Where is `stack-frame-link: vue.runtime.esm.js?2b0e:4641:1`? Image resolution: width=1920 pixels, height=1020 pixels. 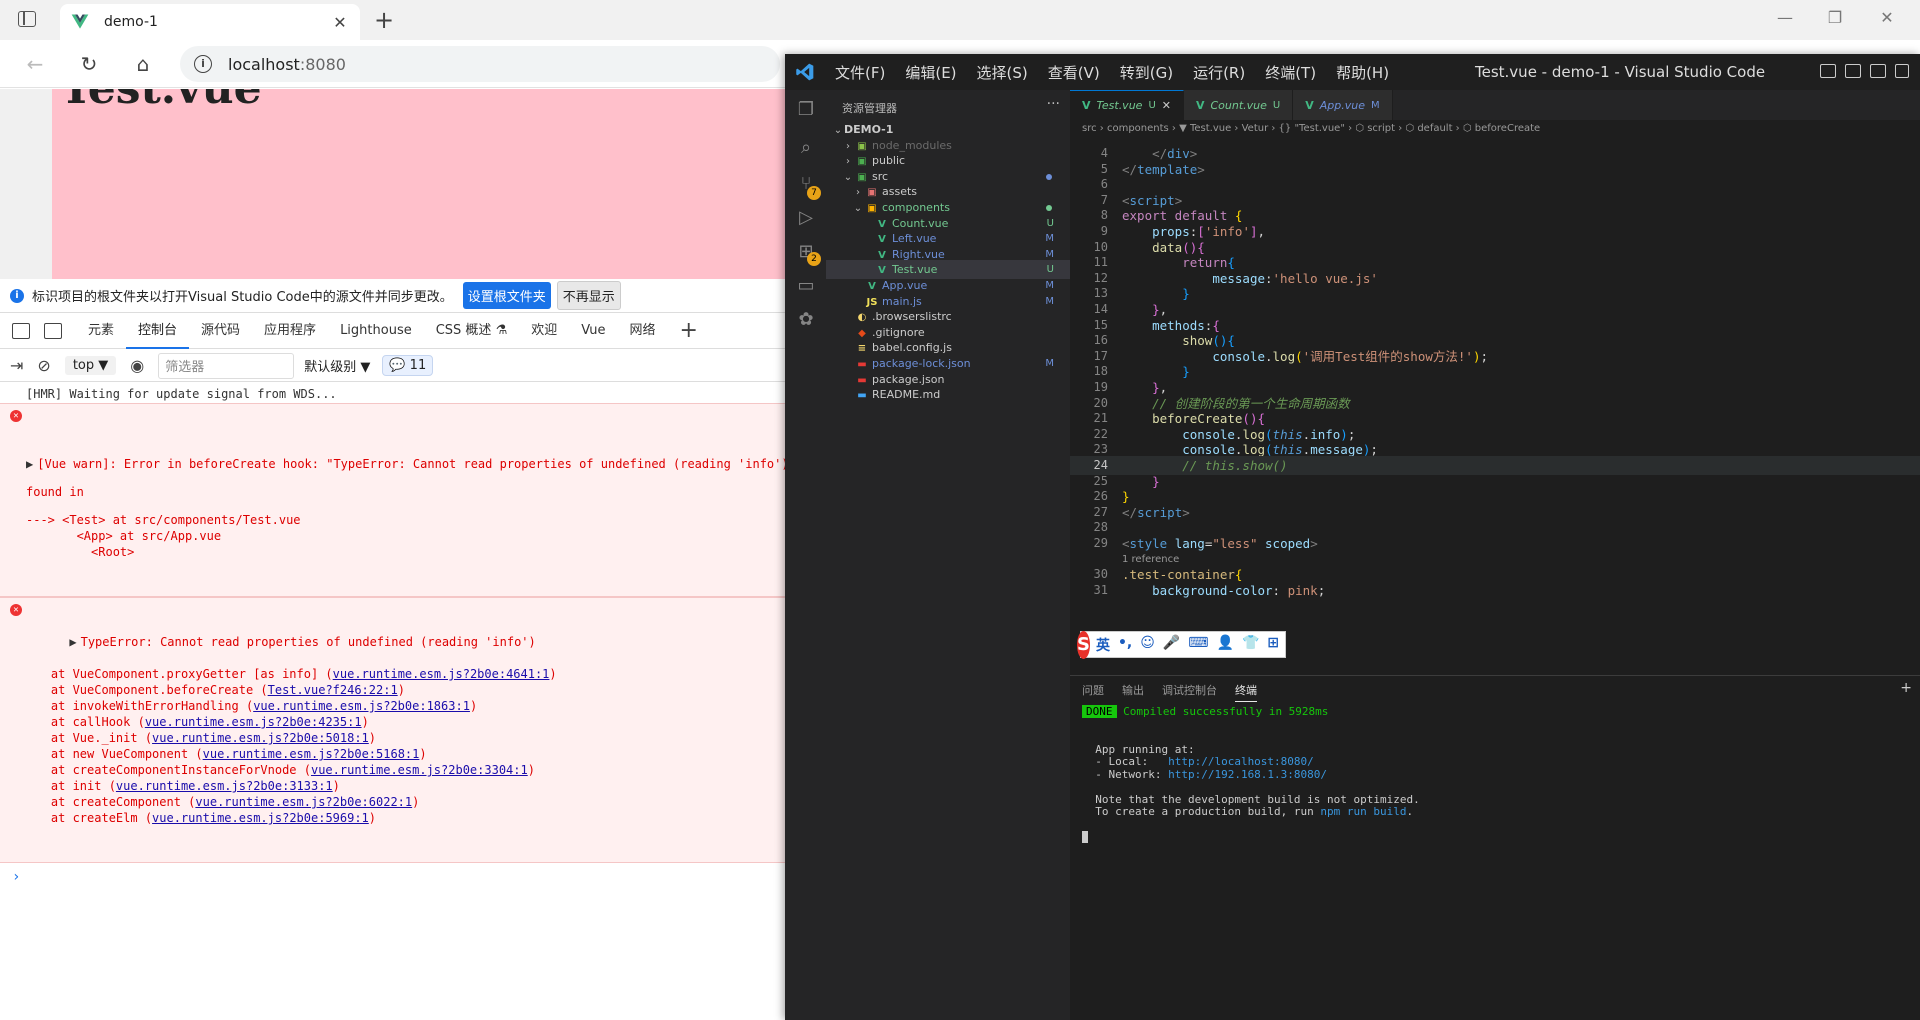 stack-frame-link: vue.runtime.esm.js?2b0e:4641:1 is located at coordinates (441, 674).